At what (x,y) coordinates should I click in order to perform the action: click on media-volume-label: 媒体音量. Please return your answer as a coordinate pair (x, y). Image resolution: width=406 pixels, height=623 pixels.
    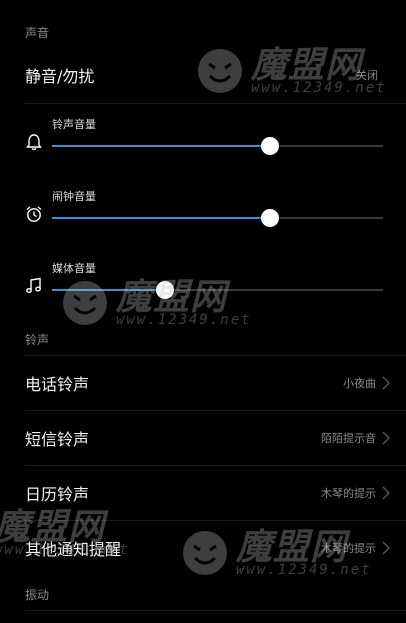
    Looking at the image, I should click on (74, 268).